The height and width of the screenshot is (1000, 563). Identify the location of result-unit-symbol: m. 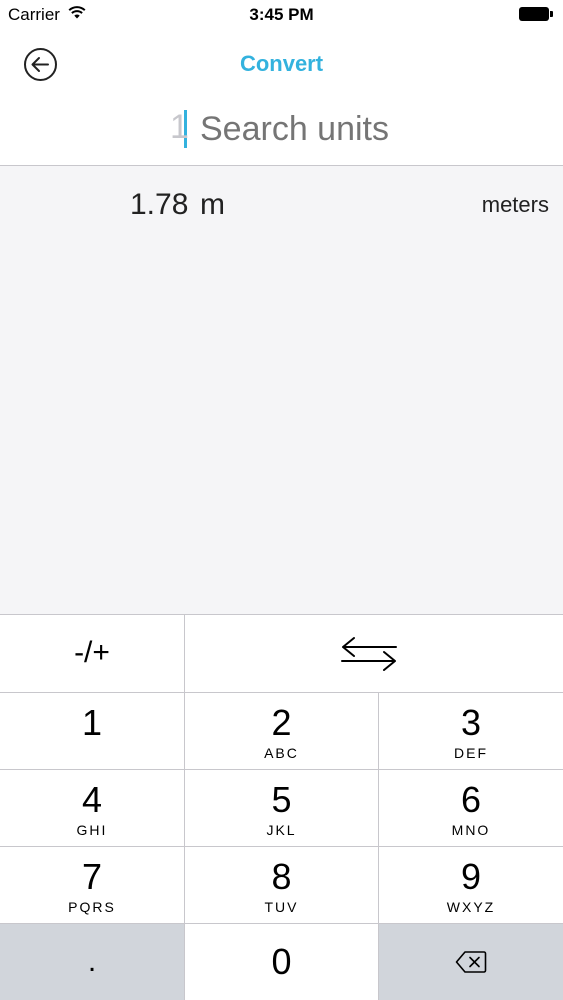
(212, 204).